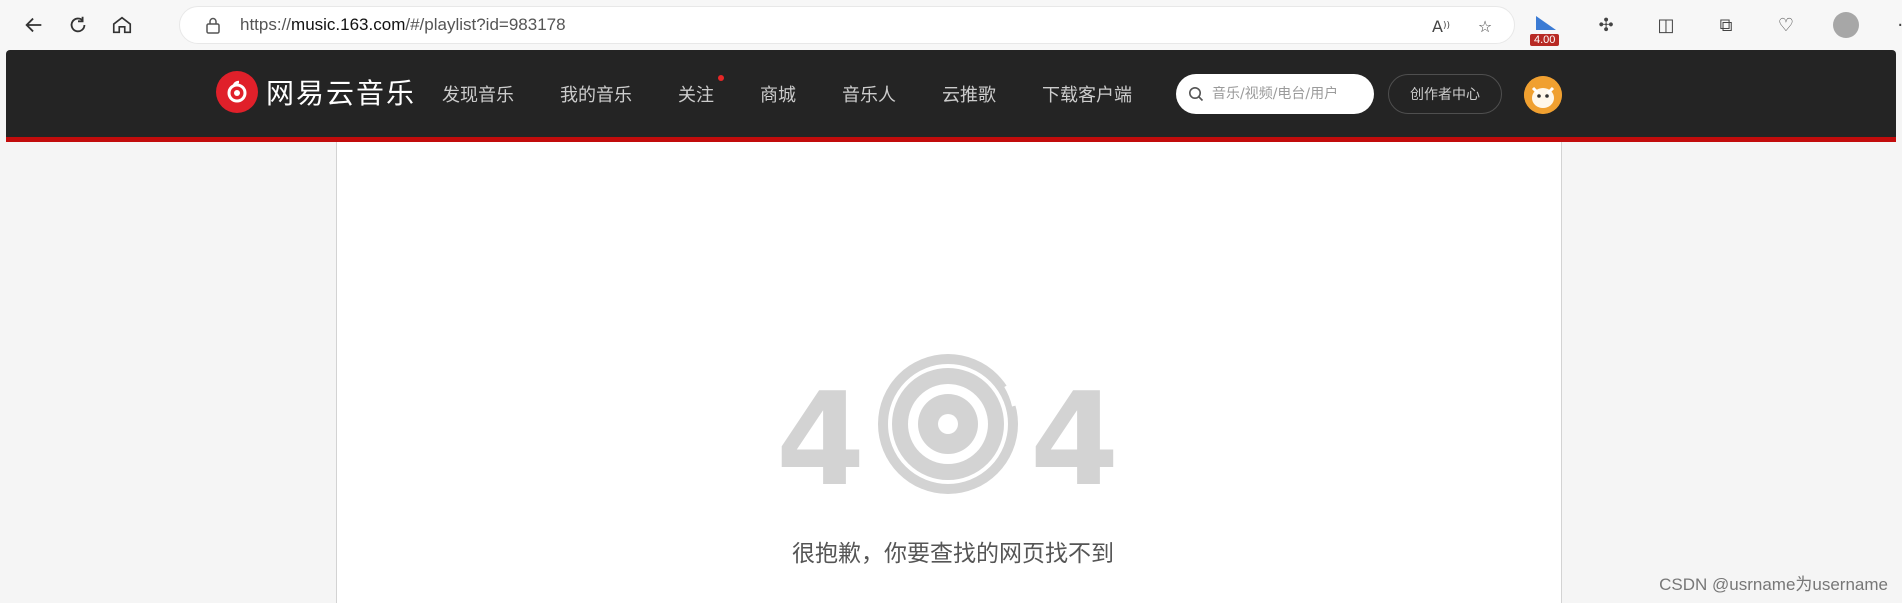 This screenshot has width=1902, height=603. I want to click on refresh-button, so click(78, 25).